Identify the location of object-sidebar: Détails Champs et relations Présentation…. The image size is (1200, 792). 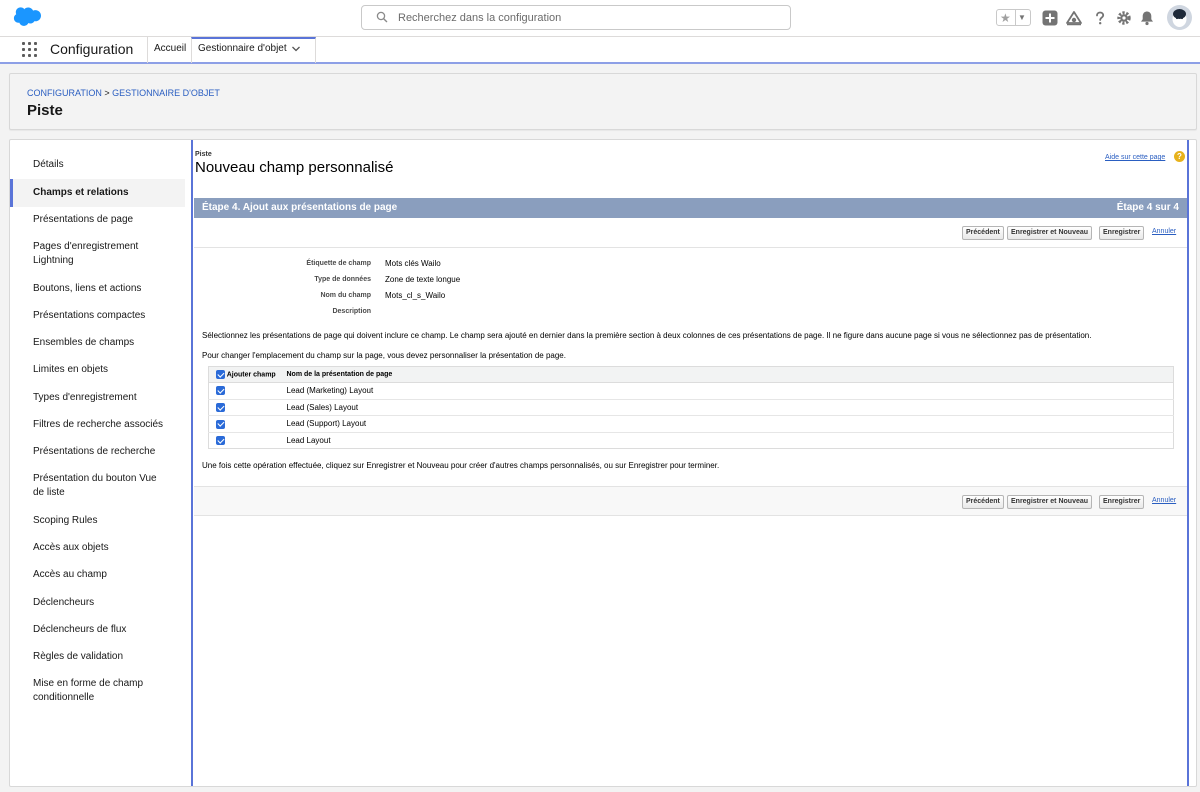
(97, 463).